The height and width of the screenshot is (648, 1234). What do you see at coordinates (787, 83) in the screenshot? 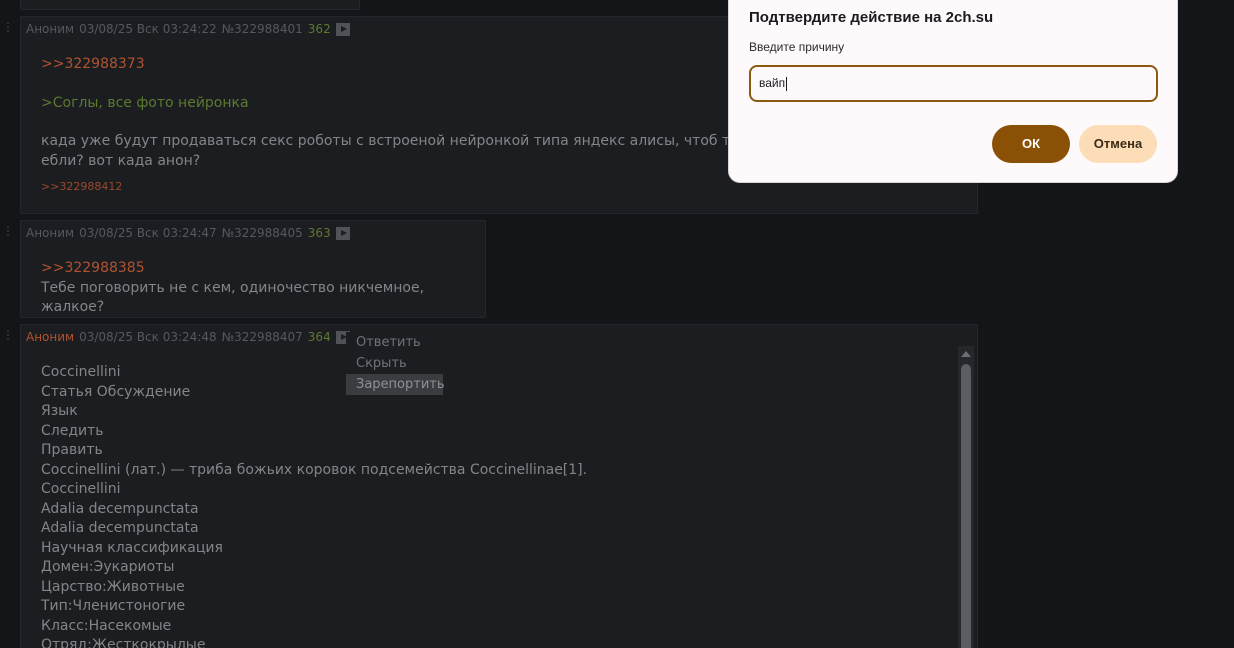
I see `text-caret` at bounding box center [787, 83].